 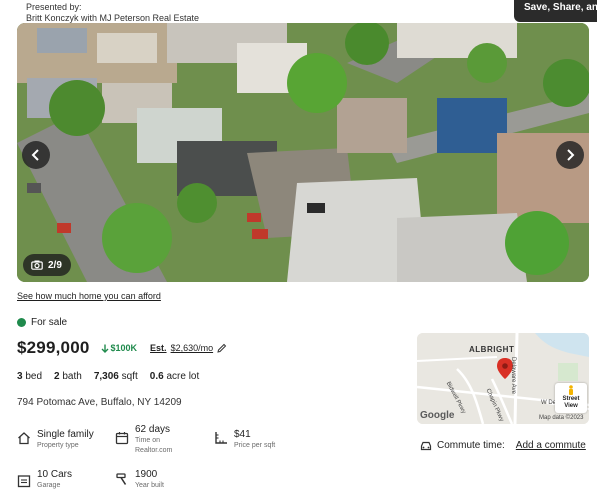 What do you see at coordinates (89, 296) in the screenshot?
I see `afford-link: See how much home you can afford` at bounding box center [89, 296].